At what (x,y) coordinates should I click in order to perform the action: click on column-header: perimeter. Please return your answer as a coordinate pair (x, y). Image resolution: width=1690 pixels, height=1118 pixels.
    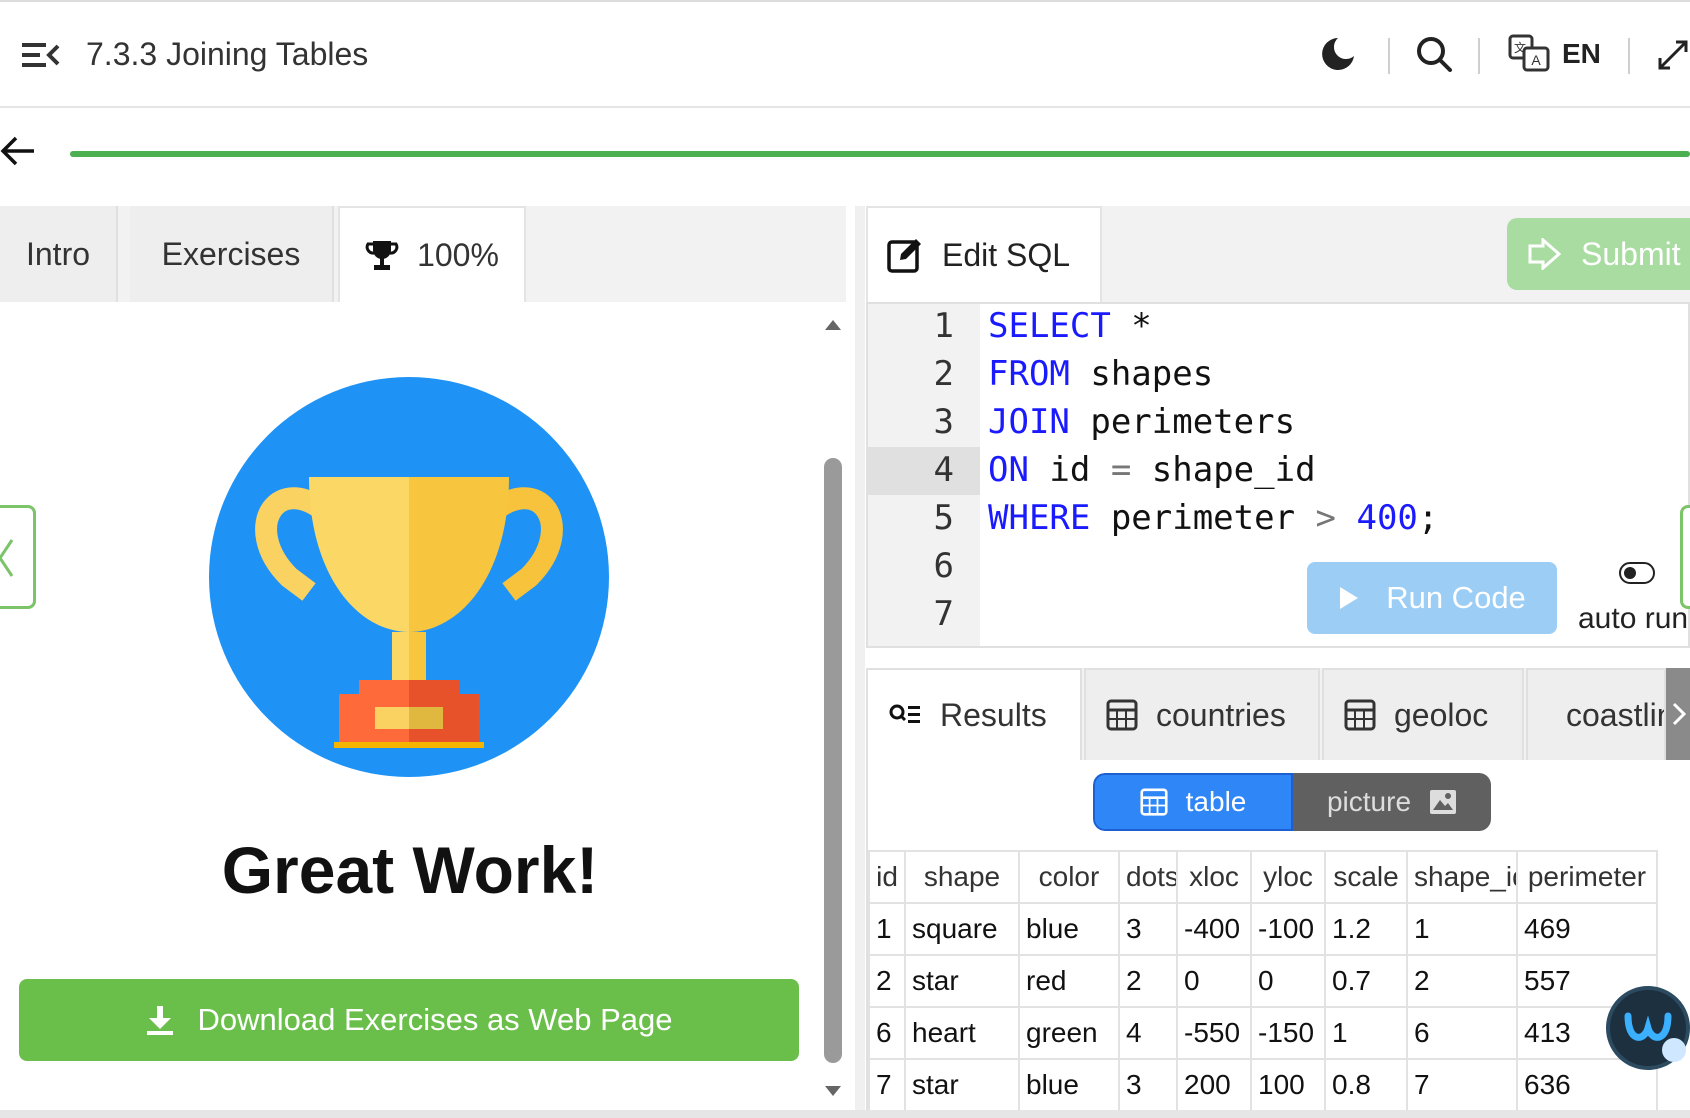
    Looking at the image, I should click on (1587, 877).